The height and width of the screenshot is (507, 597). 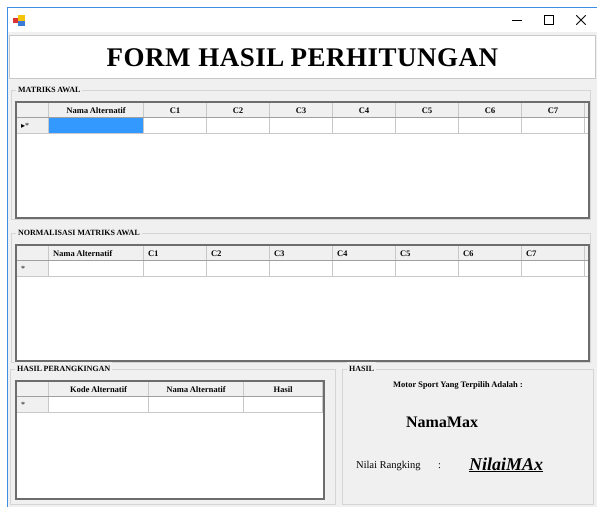 I want to click on score-value: NilaiMAx, so click(x=506, y=464).